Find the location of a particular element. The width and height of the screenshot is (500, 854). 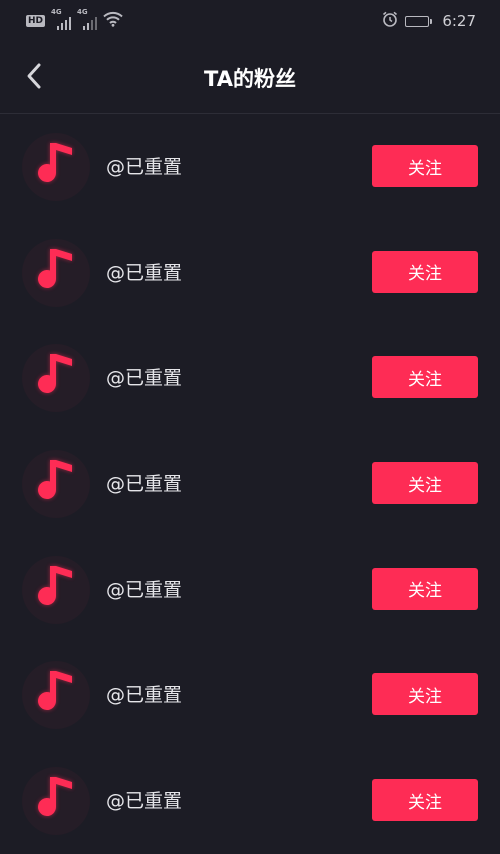

status-time: 6:27 is located at coordinates (459, 21).